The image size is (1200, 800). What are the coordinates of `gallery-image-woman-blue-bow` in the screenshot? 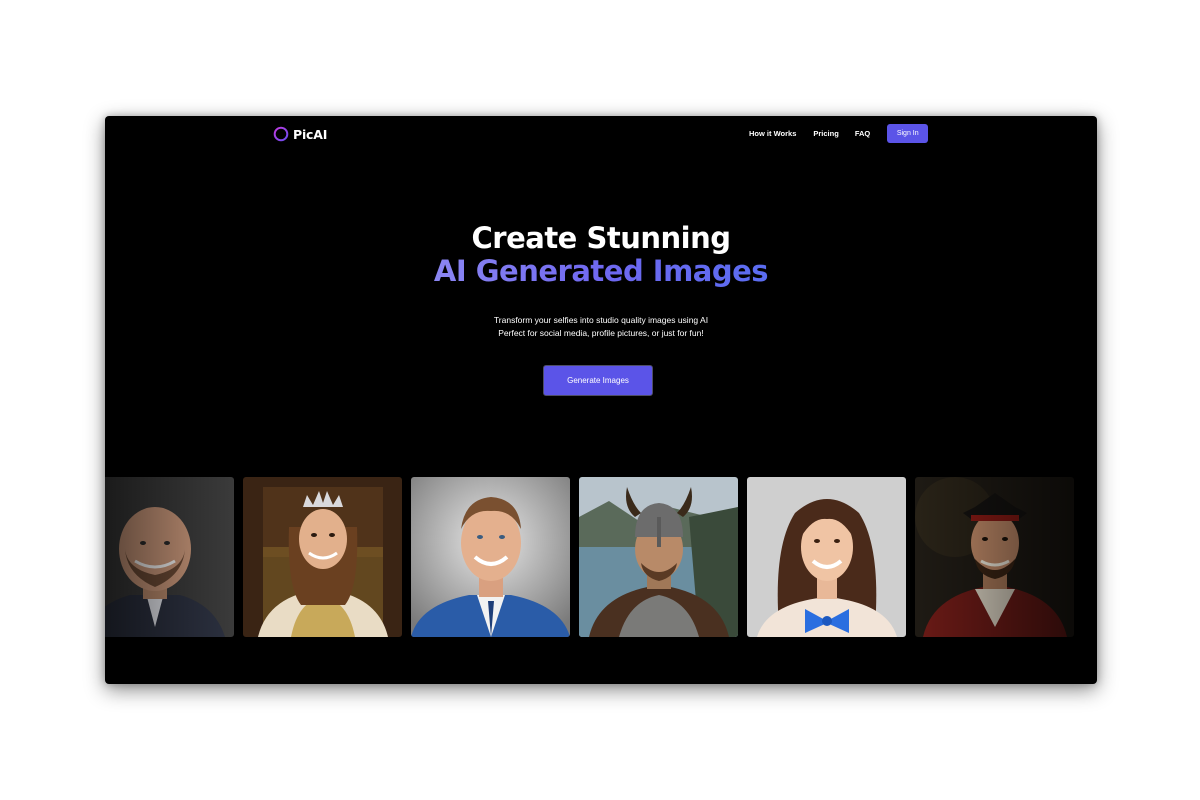 It's located at (826, 557).